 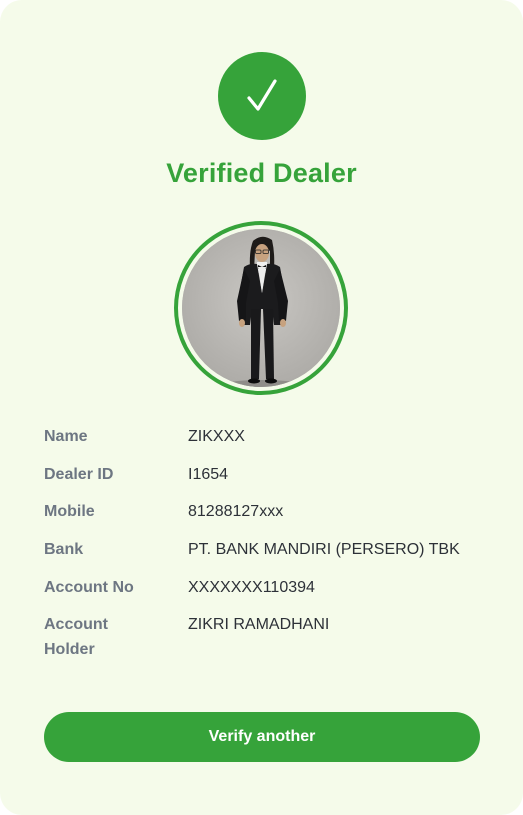 What do you see at coordinates (66, 436) in the screenshot?
I see `detail-label: Name` at bounding box center [66, 436].